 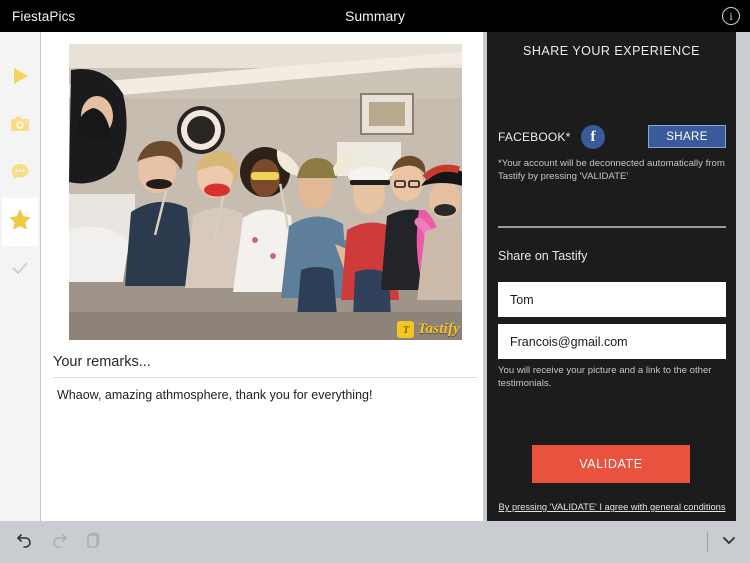 I want to click on copy-icon, so click(x=93, y=542).